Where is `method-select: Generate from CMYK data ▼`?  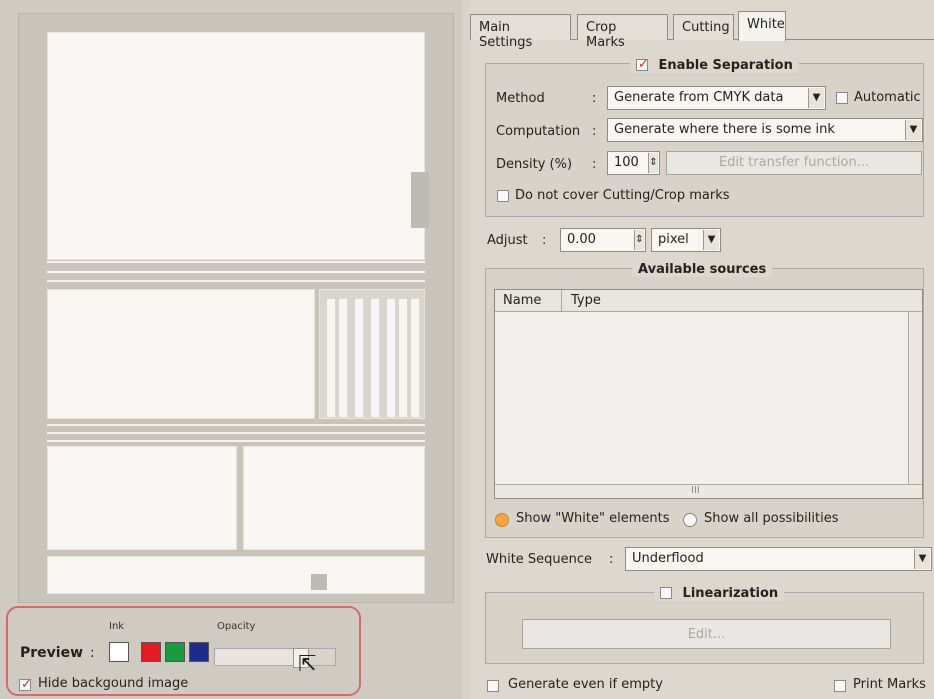
method-select: Generate from CMYK data ▼ is located at coordinates (716, 98).